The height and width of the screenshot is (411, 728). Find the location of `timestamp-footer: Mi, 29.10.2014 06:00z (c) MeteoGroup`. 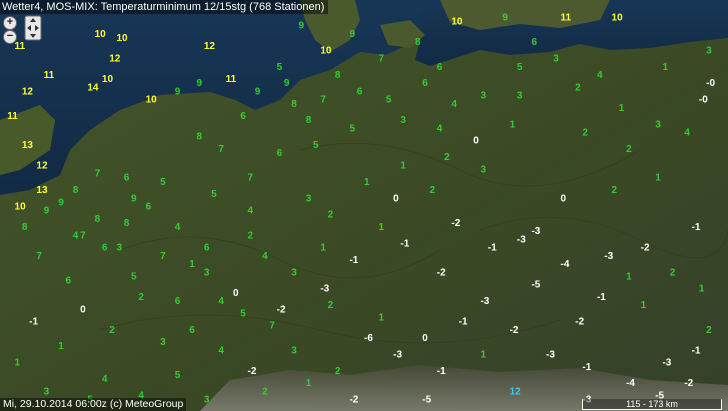

timestamp-footer: Mi, 29.10.2014 06:00z (c) MeteoGroup is located at coordinates (93, 404).